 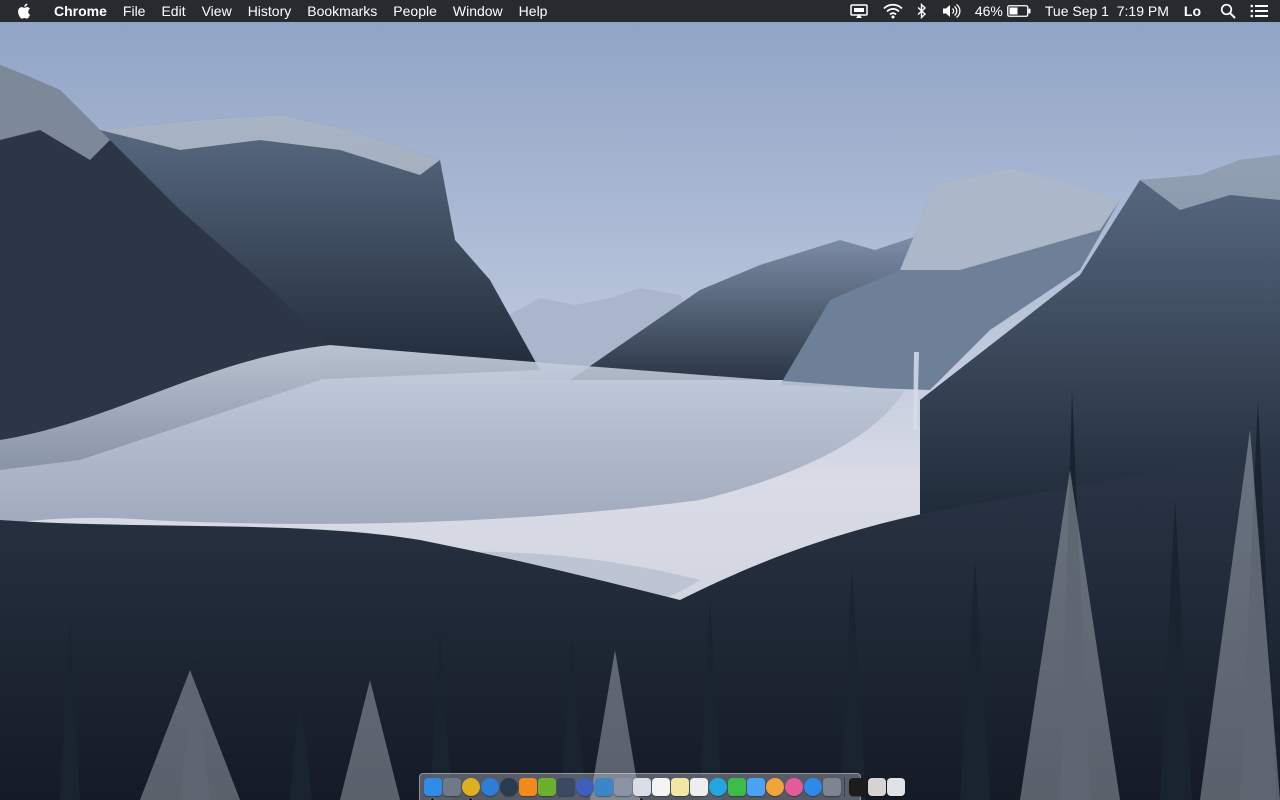 What do you see at coordinates (893, 11) in the screenshot?
I see `wifi-icon` at bounding box center [893, 11].